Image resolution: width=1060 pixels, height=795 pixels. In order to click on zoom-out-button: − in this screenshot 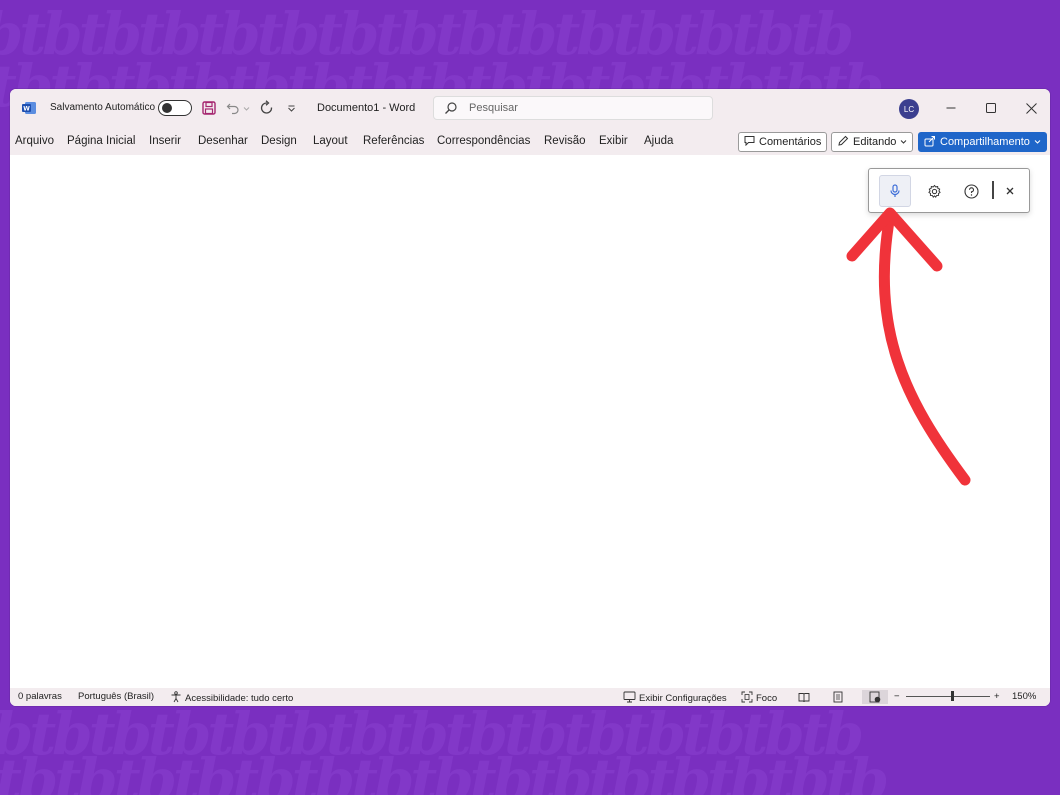, I will do `click(897, 696)`.